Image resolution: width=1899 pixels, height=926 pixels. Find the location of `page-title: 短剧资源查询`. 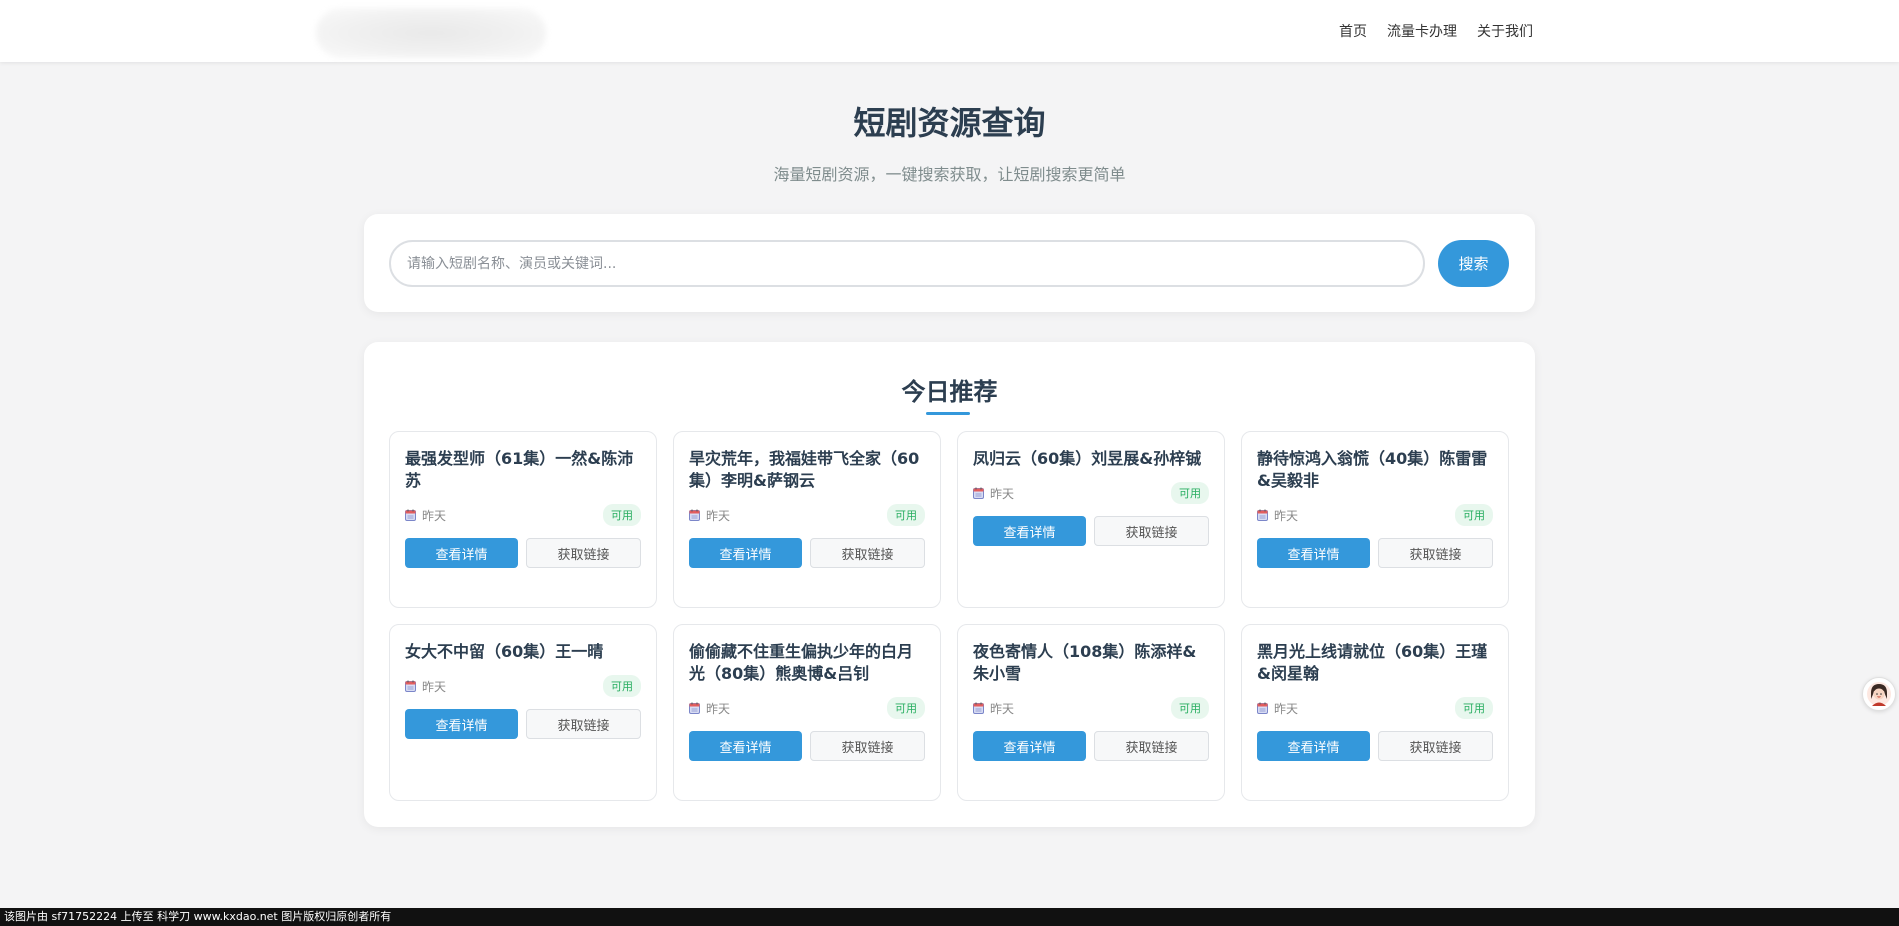

page-title: 短剧资源查询 is located at coordinates (949, 123).